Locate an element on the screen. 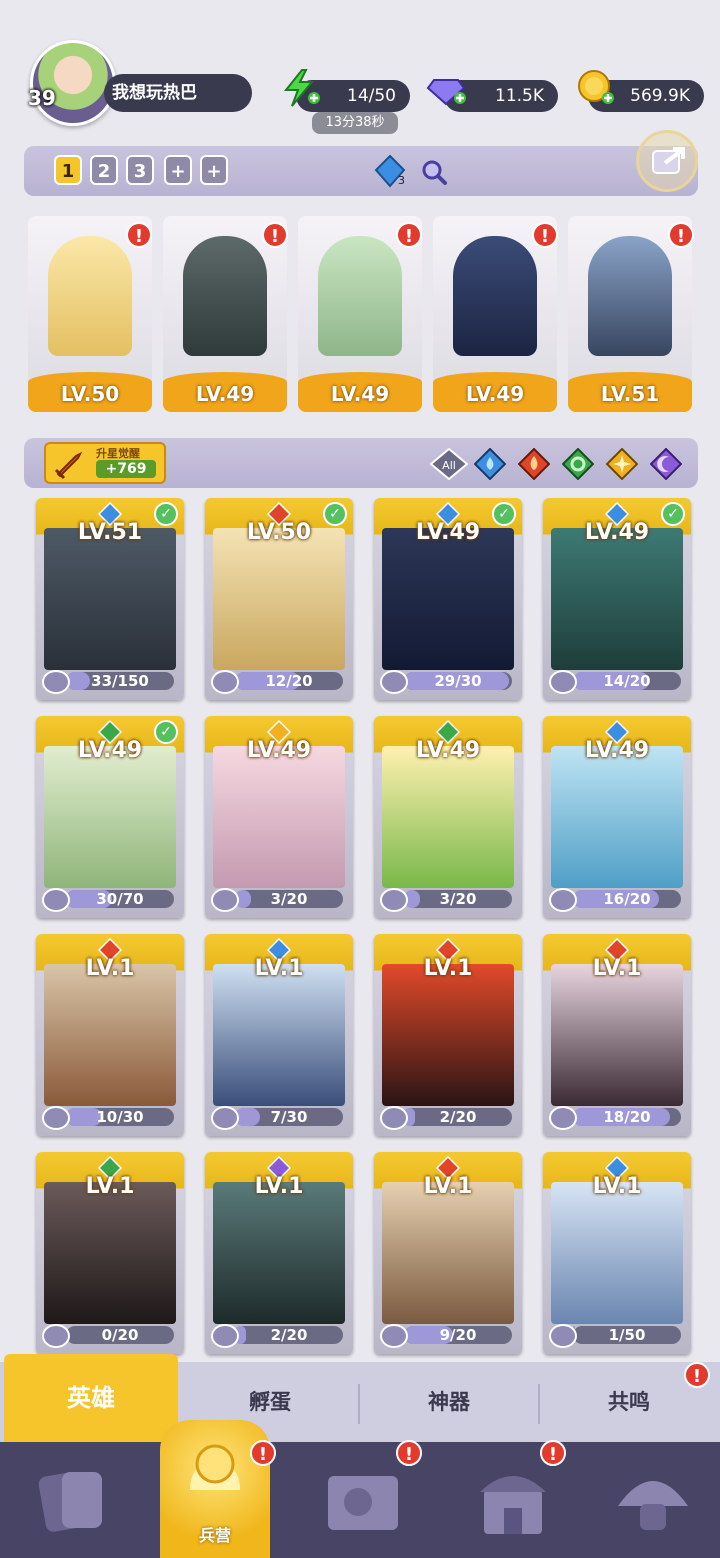 This screenshot has width=720, height=1558. tab-heroes: 英雄 is located at coordinates (91, 1398).